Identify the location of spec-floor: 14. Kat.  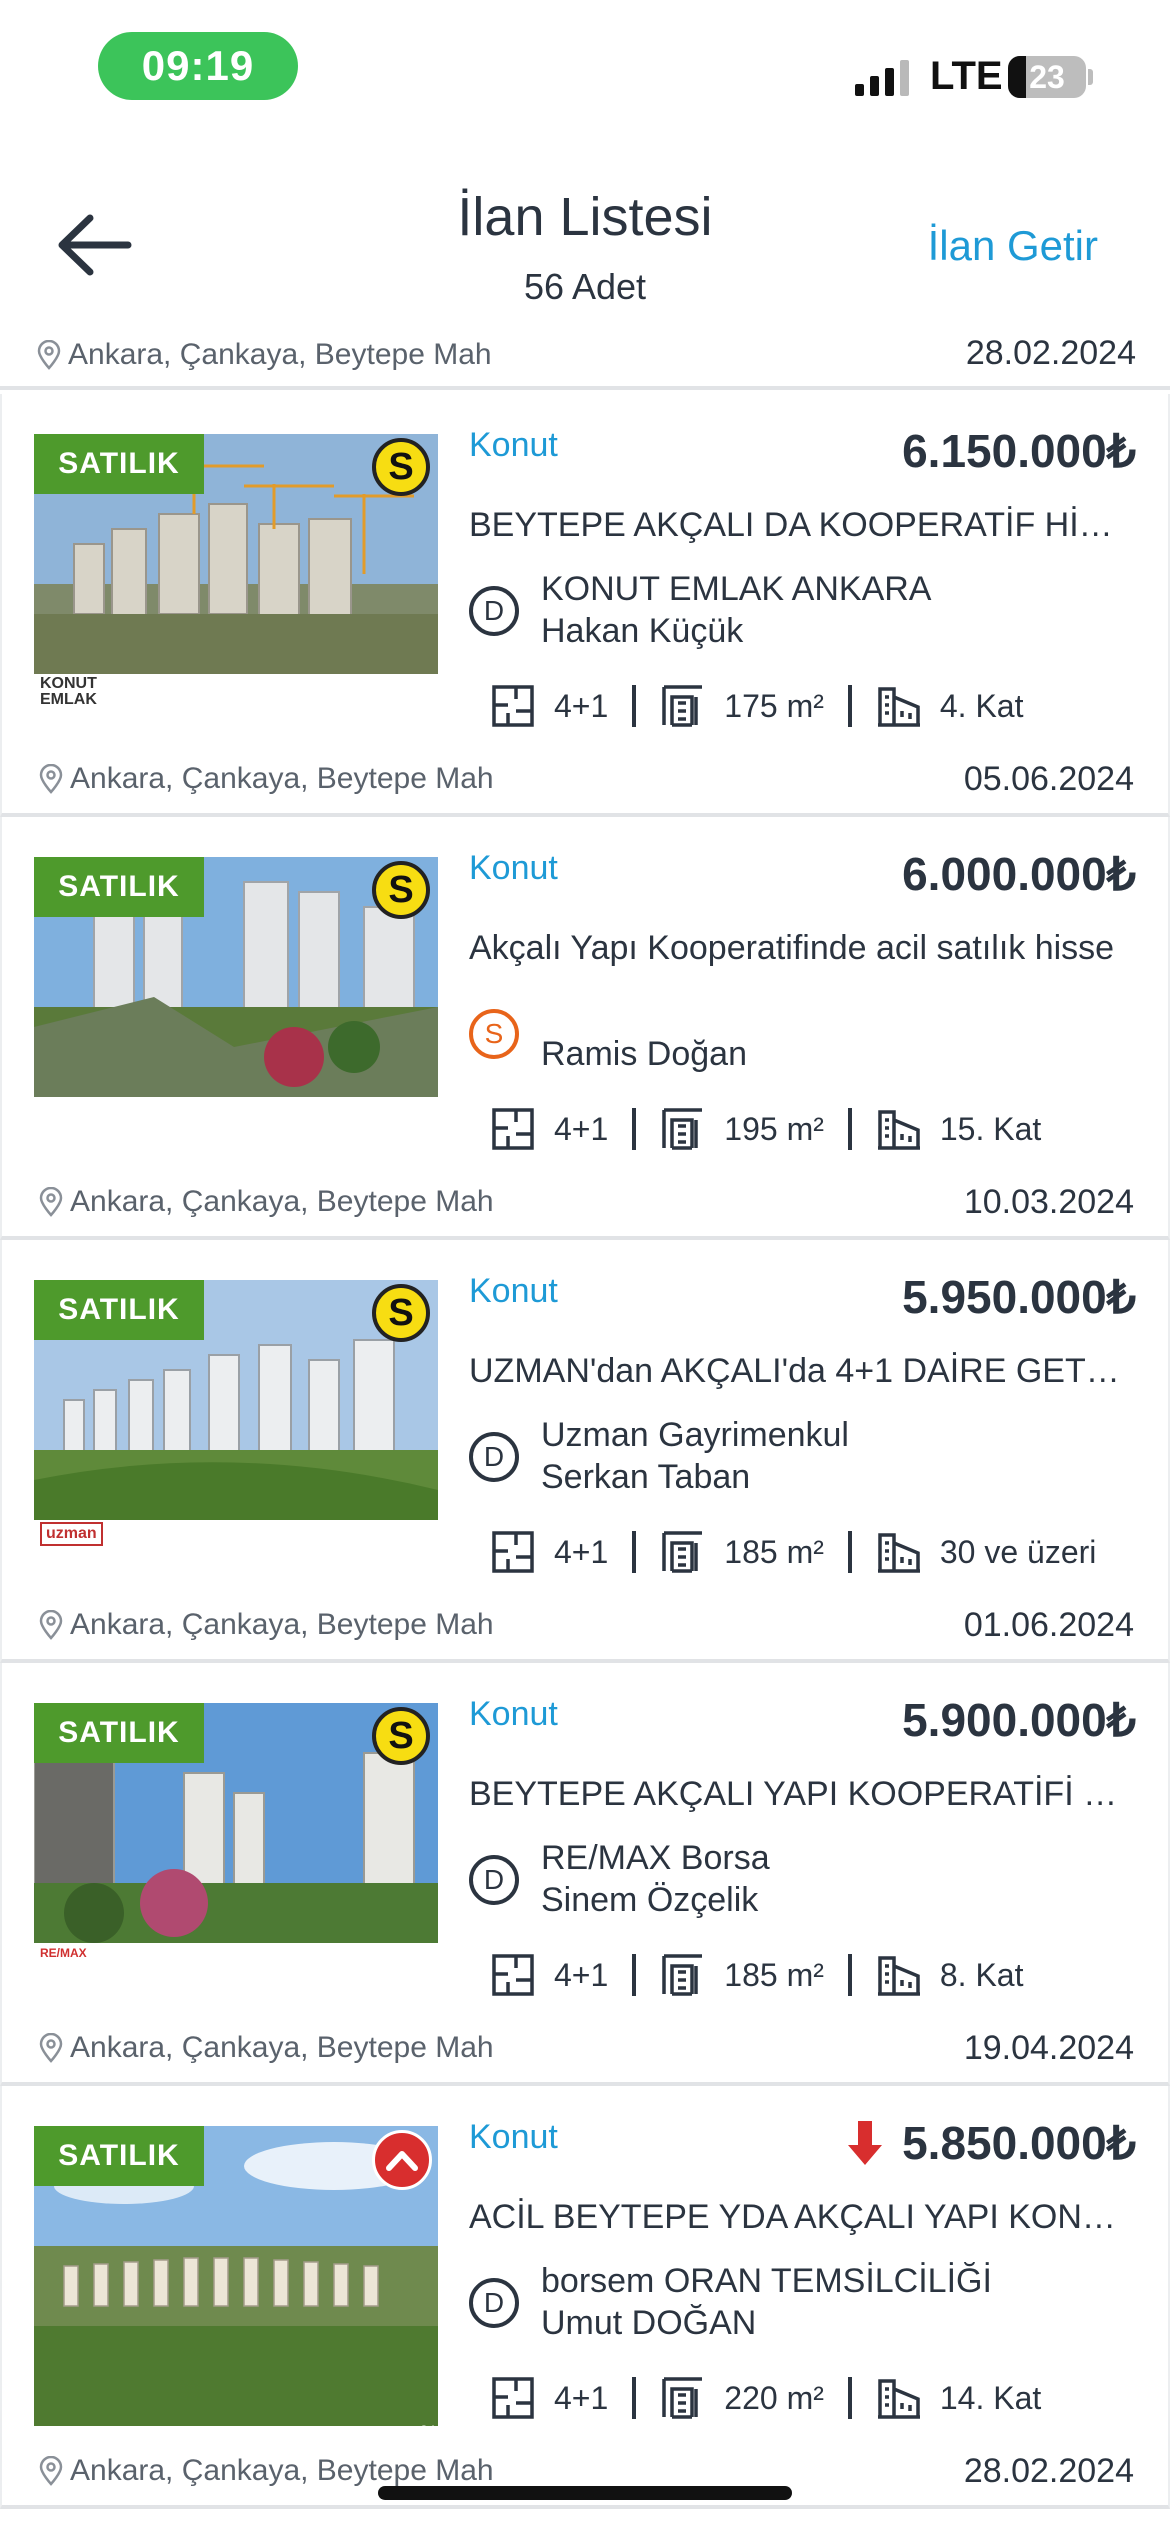
(958, 2398).